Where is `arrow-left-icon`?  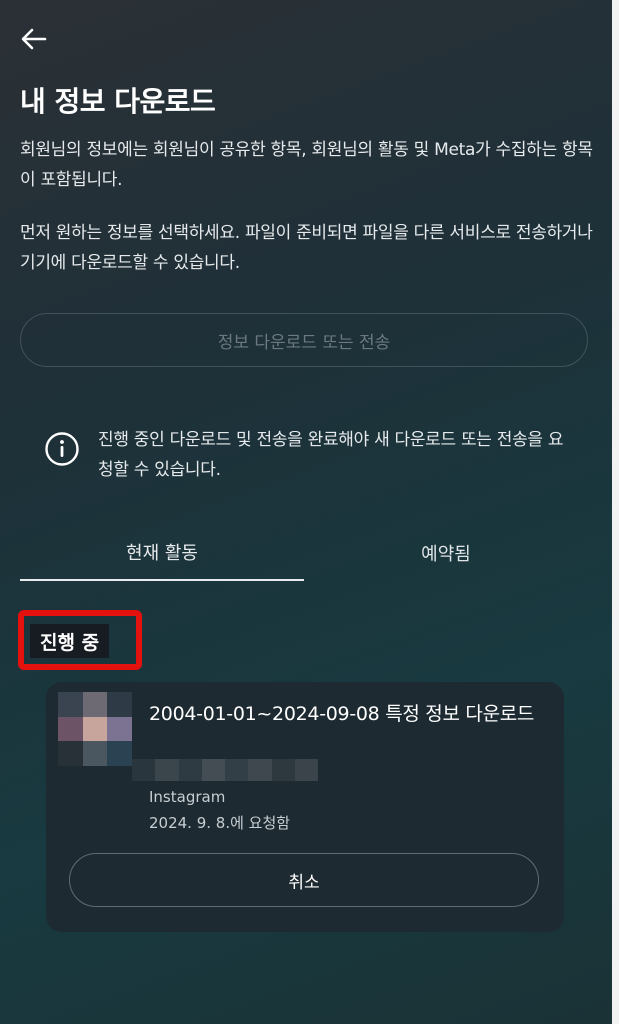 arrow-left-icon is located at coordinates (34, 39).